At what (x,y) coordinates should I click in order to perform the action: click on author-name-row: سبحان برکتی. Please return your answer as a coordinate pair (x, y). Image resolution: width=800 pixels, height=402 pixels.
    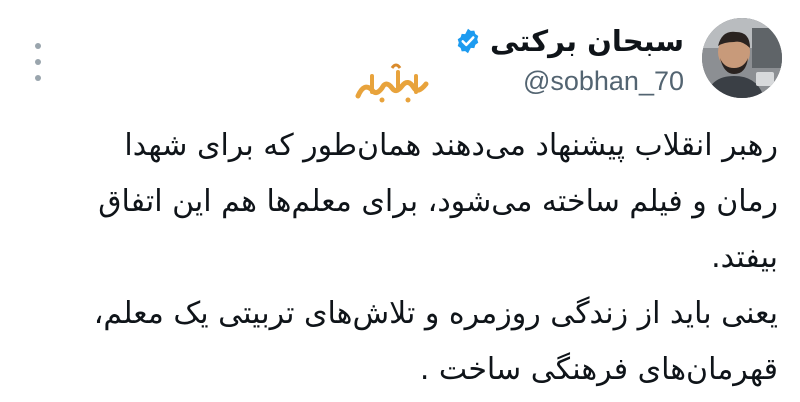
    Looking at the image, I should click on (569, 41).